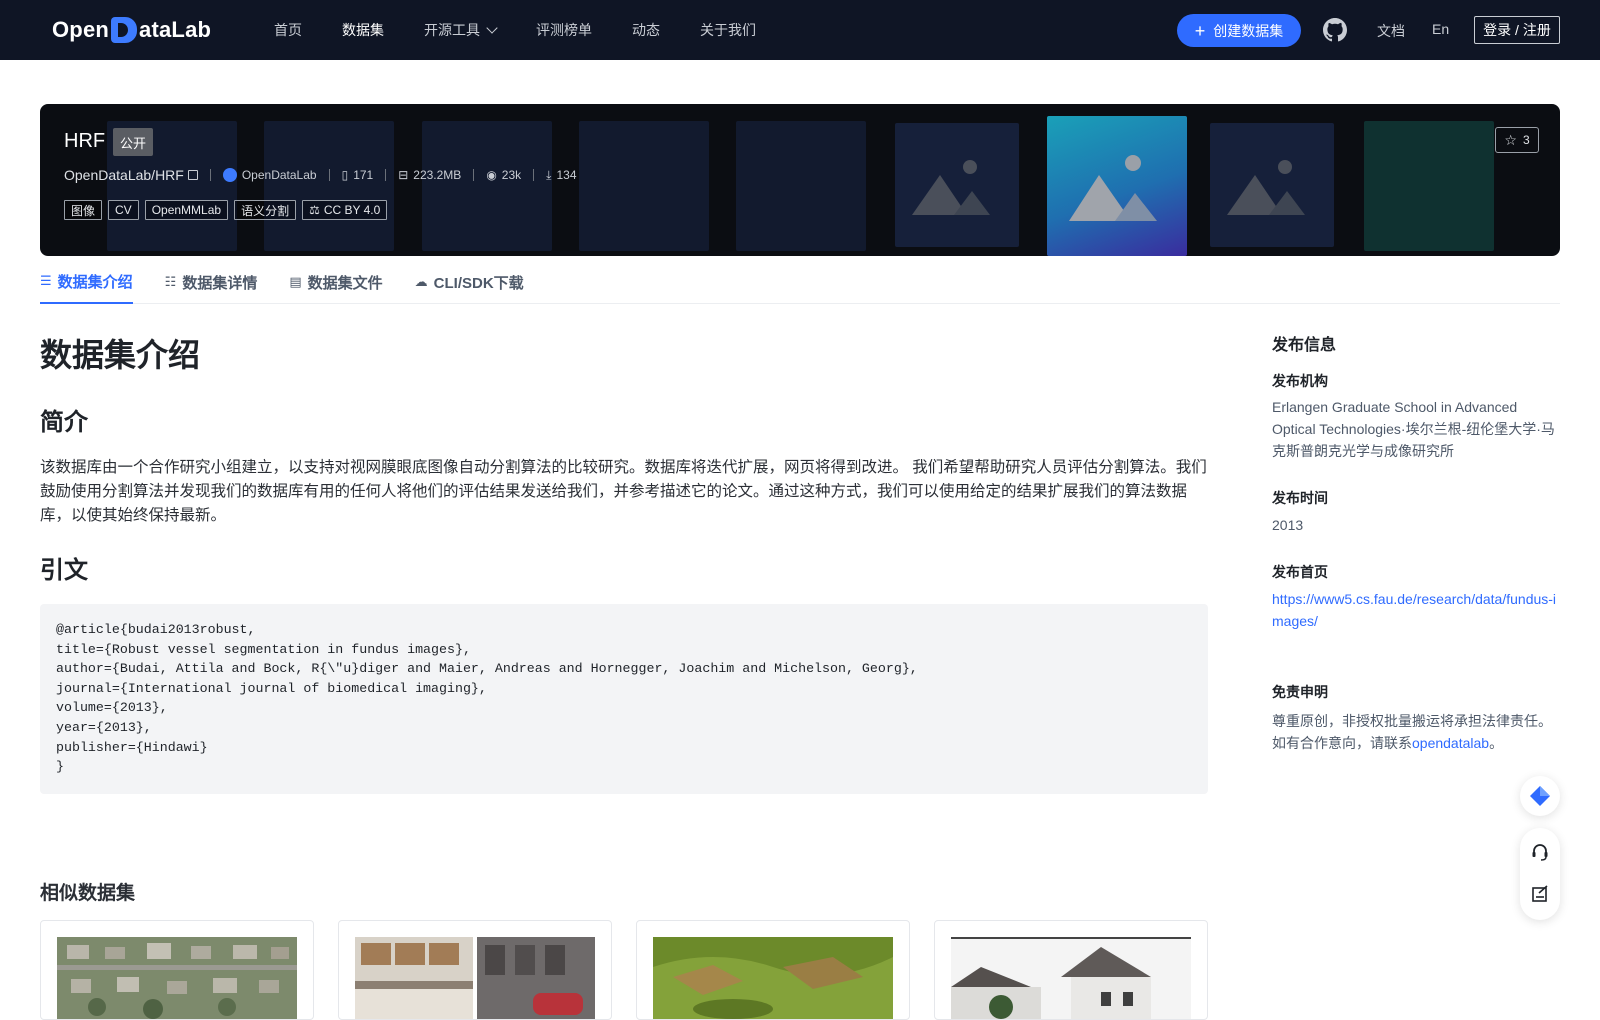 Image resolution: width=1600 pixels, height=1020 pixels. I want to click on dataset-tags: 图像 CV OpenMMLab 语义分割 ⚖ CC BY 4.0, so click(228, 210).